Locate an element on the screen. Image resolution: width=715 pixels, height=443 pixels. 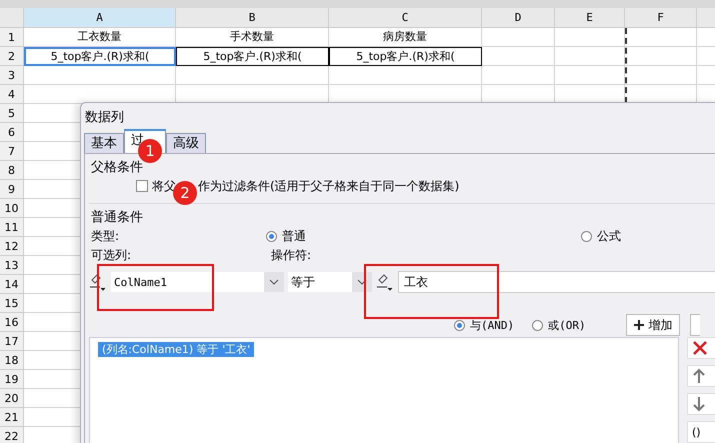
close-icon is located at coordinates (700, 348).